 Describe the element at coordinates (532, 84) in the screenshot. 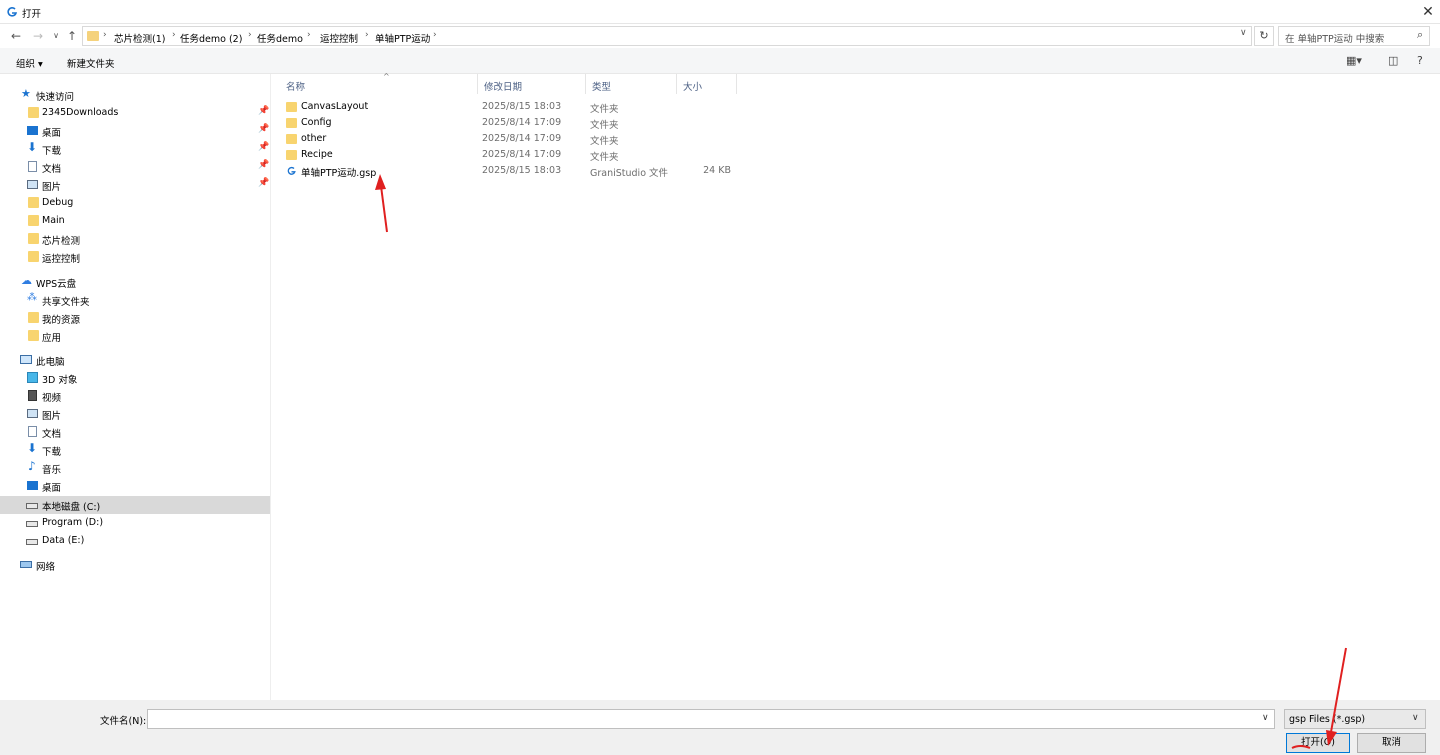

I see `column-header-date: 修改日期` at that location.